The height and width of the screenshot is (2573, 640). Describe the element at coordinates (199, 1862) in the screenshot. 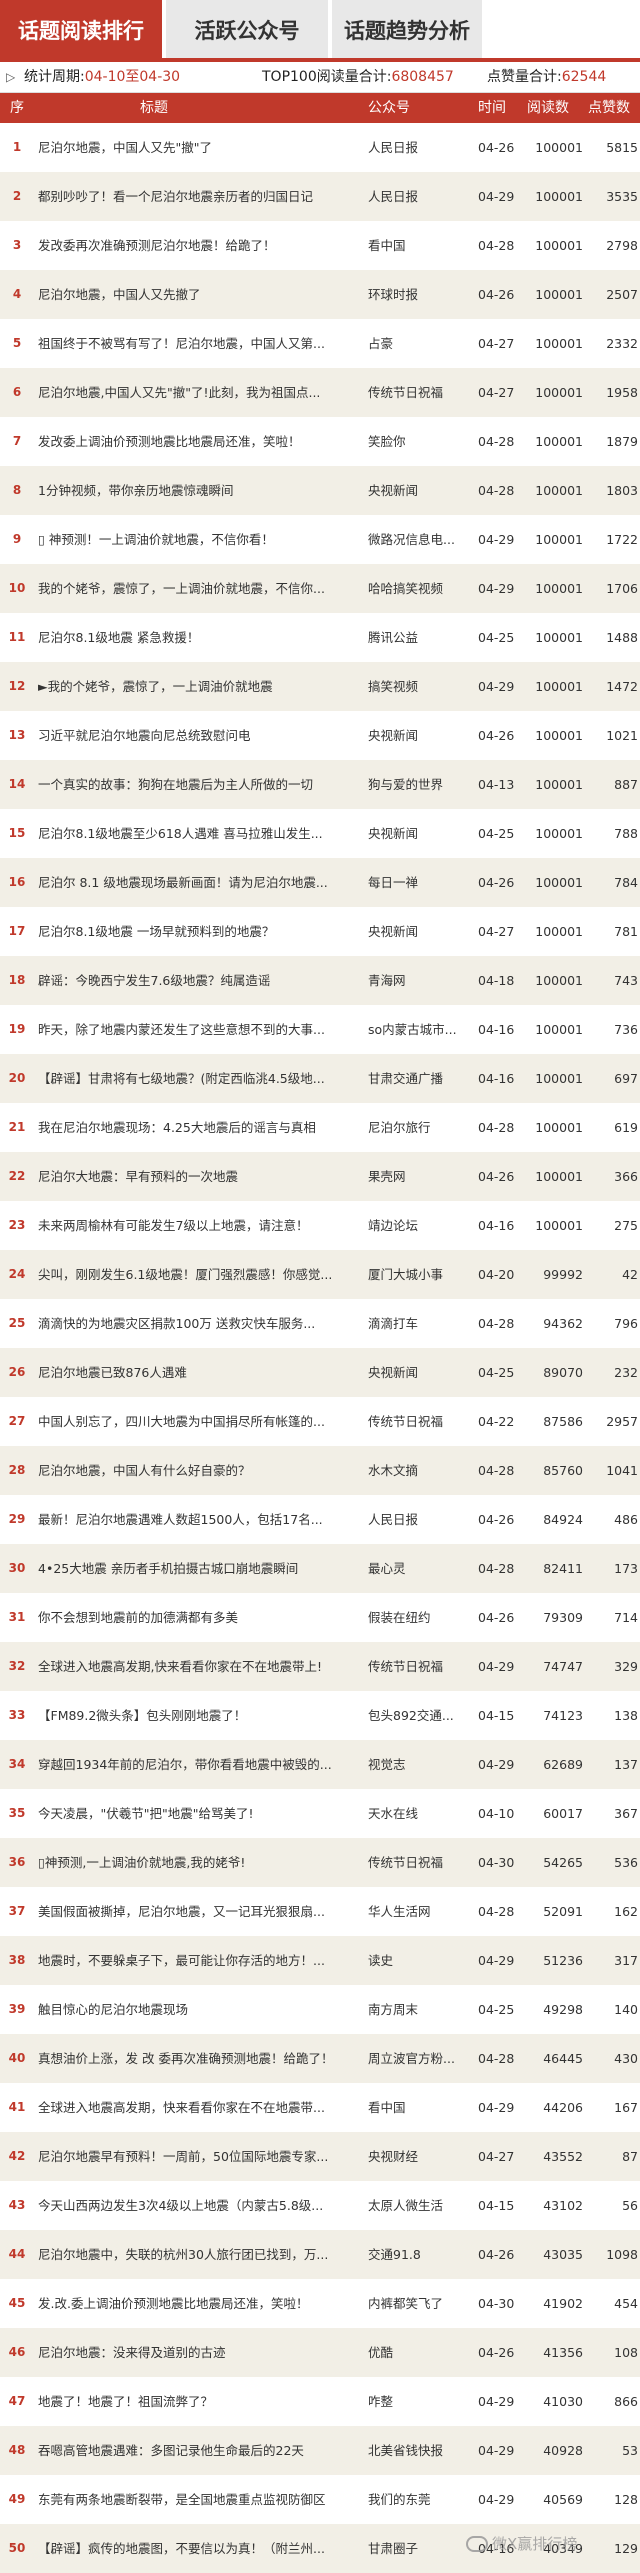

I see `title-link: ▯神预测,一上调油价就地震,我的姥爷!` at that location.